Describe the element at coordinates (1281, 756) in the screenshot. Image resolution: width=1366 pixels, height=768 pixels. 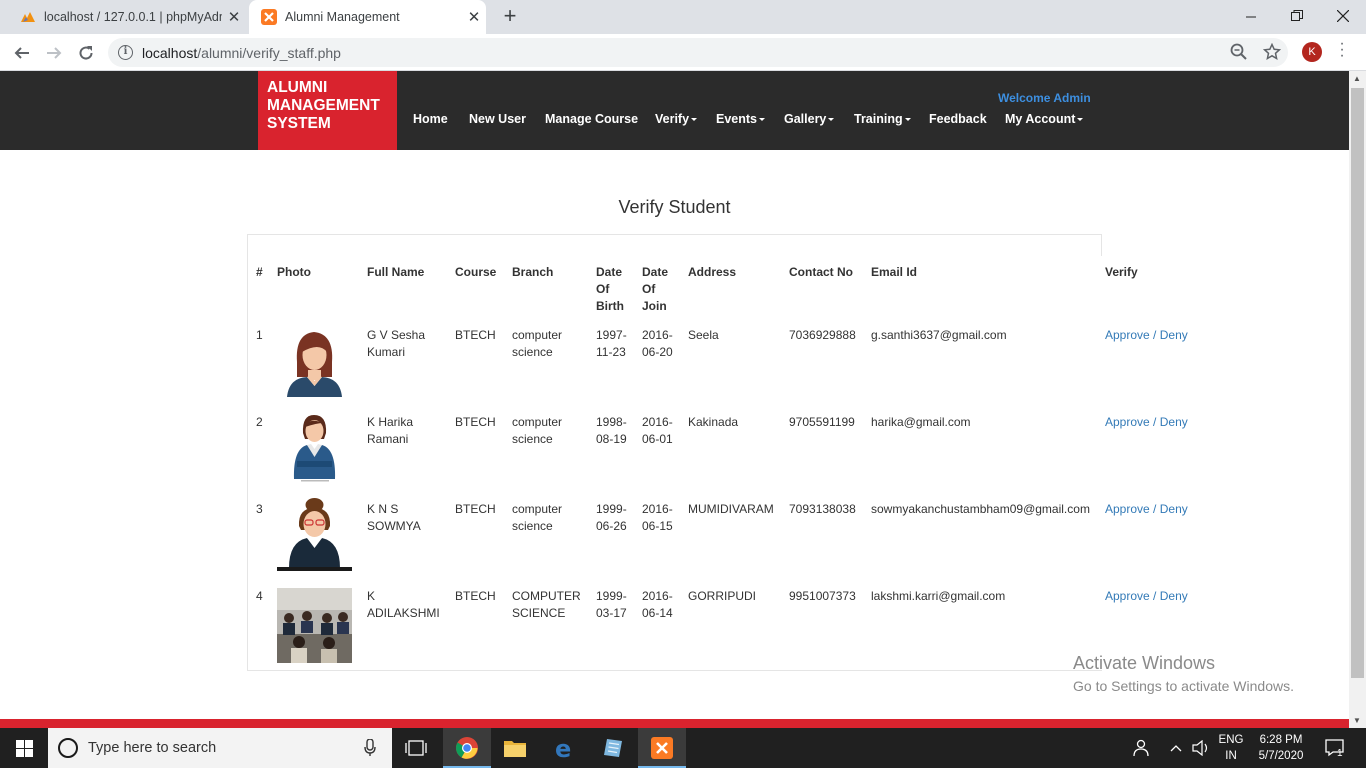
I see `clock-date: 5/7/2020` at that location.